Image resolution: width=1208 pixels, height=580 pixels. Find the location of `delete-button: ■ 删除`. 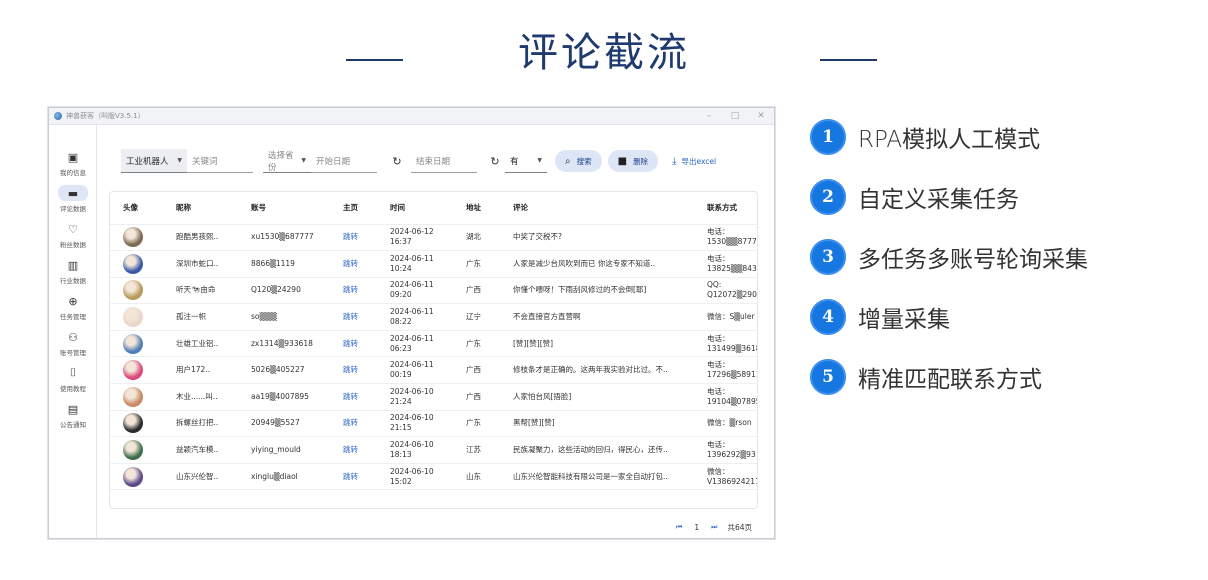

delete-button: ■ 删除 is located at coordinates (633, 161).